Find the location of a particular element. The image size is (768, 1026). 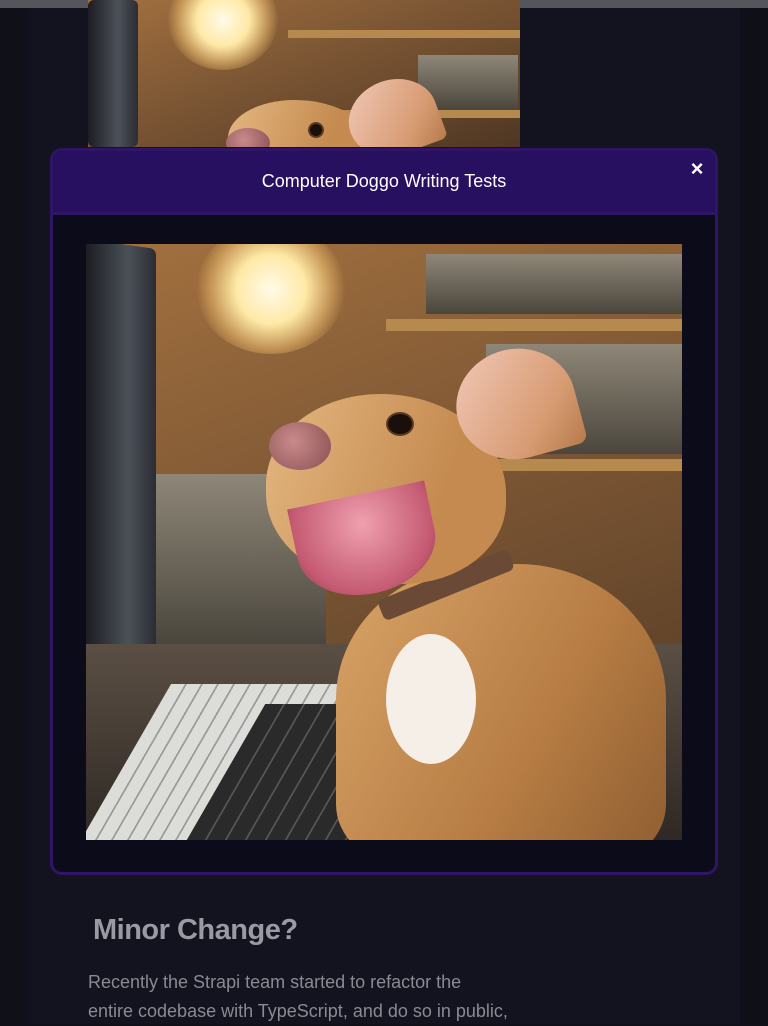

modal-title: Computer Doggo Writing Tests is located at coordinates (384, 181).